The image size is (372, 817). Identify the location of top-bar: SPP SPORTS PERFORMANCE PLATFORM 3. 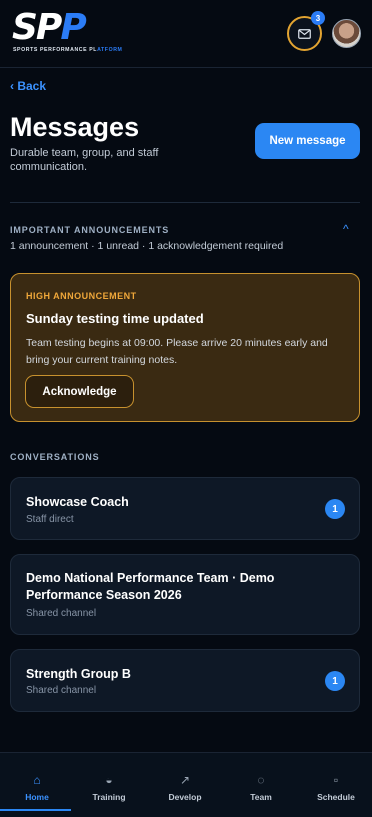
(186, 34).